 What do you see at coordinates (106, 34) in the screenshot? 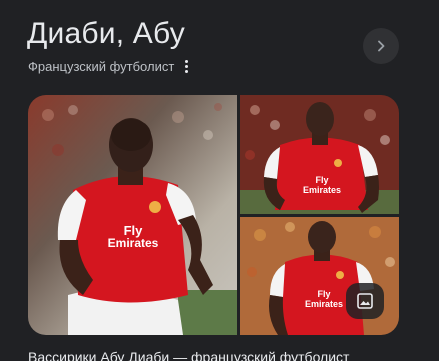
I see `entity-title: Диаби, Абу` at bounding box center [106, 34].